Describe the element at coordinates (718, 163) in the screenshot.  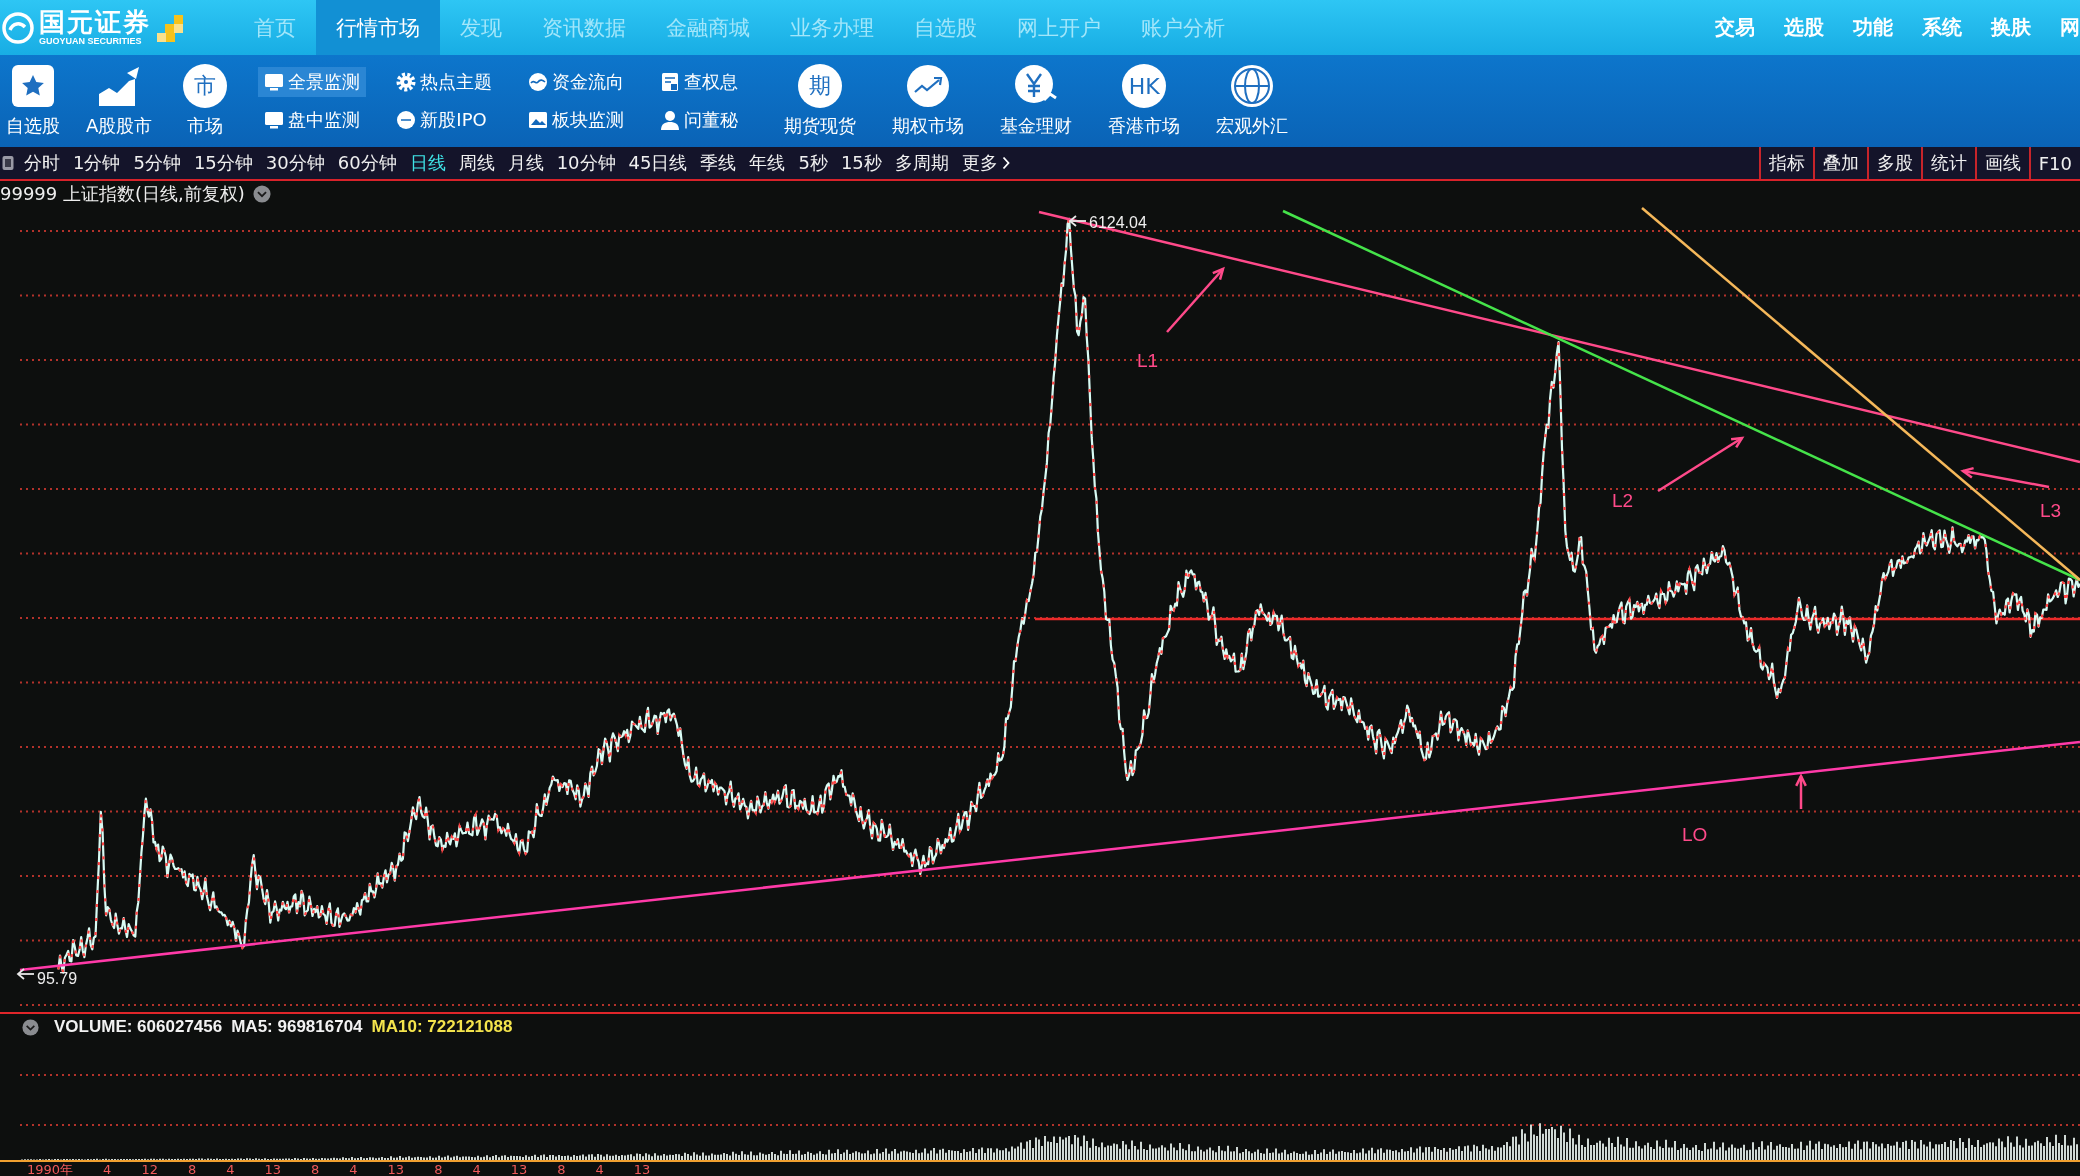
I see `period-tab: 季线` at that location.